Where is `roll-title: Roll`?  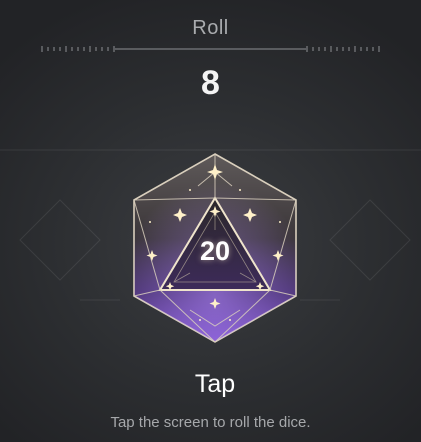
roll-title: Roll is located at coordinates (210, 28).